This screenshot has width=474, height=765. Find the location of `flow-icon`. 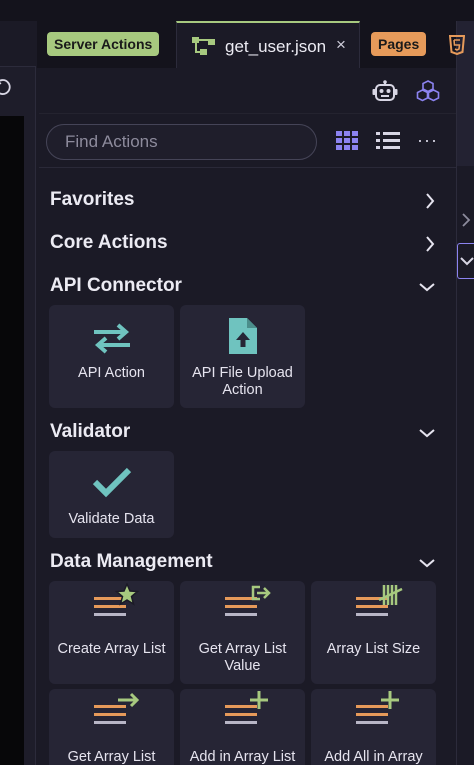

flow-icon is located at coordinates (204, 48).